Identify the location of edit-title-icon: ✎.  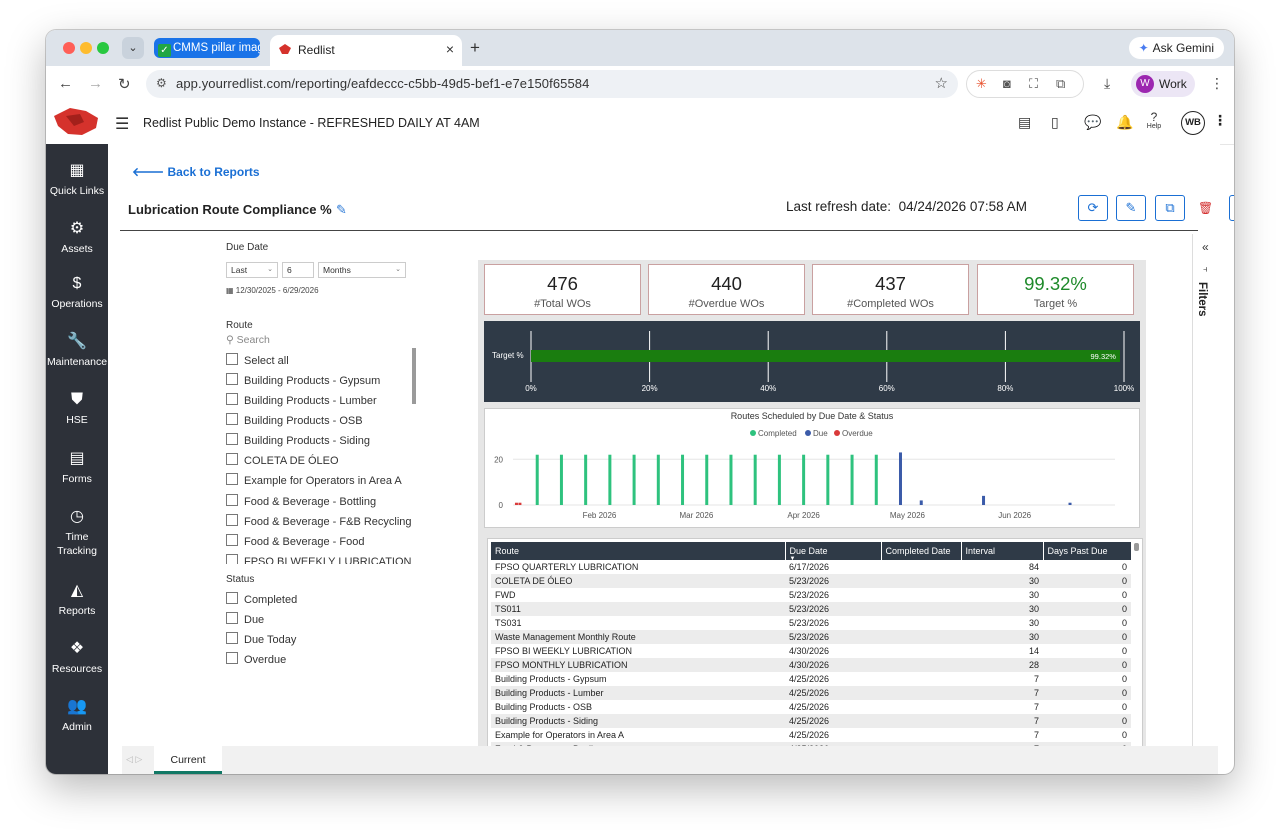
(341, 210).